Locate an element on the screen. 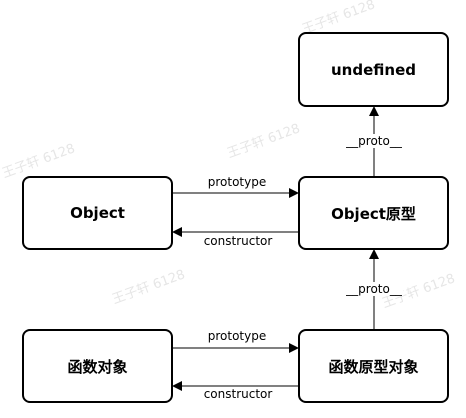  node-function-object: 函数对象 is located at coordinates (97, 366).